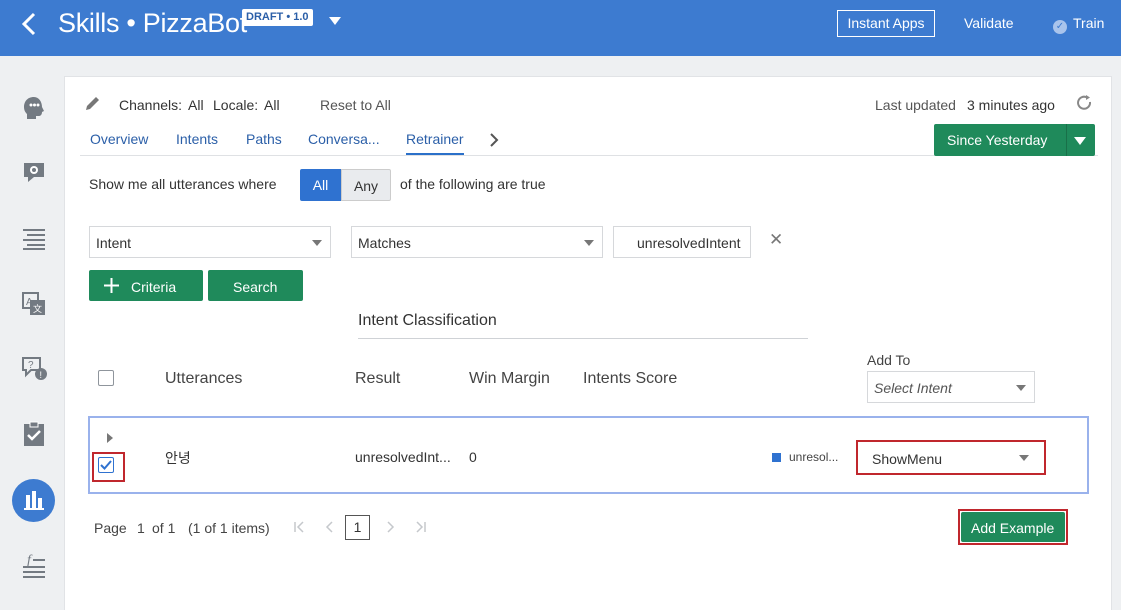 The width and height of the screenshot is (1121, 610). Describe the element at coordinates (34, 108) in the screenshot. I see `bot-head-icon` at that location.